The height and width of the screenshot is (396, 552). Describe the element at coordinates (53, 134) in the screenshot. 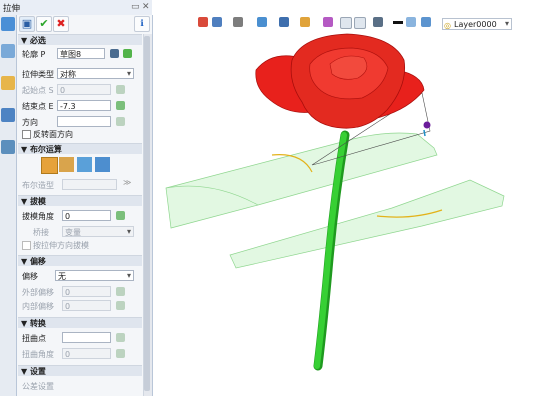

I see `flip-face-label: 反转面方向` at that location.